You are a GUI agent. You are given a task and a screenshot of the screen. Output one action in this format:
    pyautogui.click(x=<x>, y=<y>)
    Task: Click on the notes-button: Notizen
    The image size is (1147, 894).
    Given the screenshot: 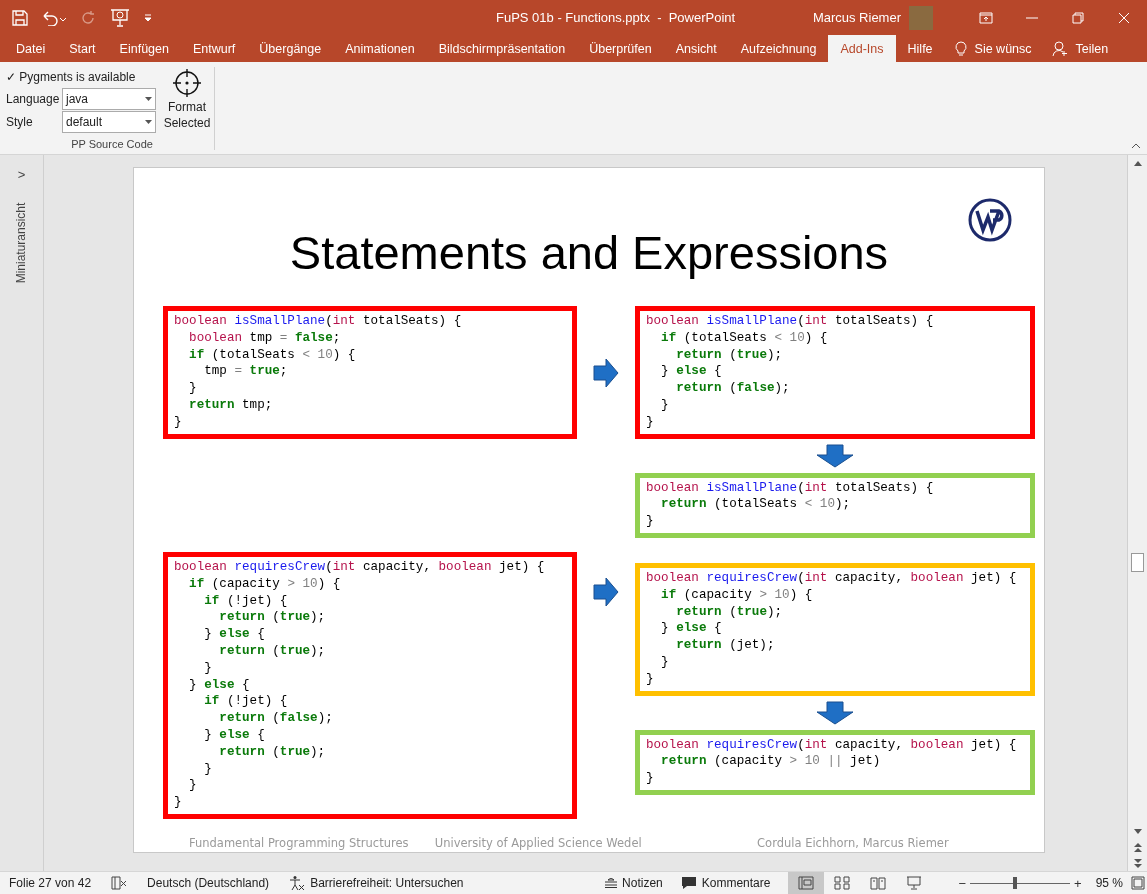 What is the action you would take?
    pyautogui.click(x=634, y=883)
    